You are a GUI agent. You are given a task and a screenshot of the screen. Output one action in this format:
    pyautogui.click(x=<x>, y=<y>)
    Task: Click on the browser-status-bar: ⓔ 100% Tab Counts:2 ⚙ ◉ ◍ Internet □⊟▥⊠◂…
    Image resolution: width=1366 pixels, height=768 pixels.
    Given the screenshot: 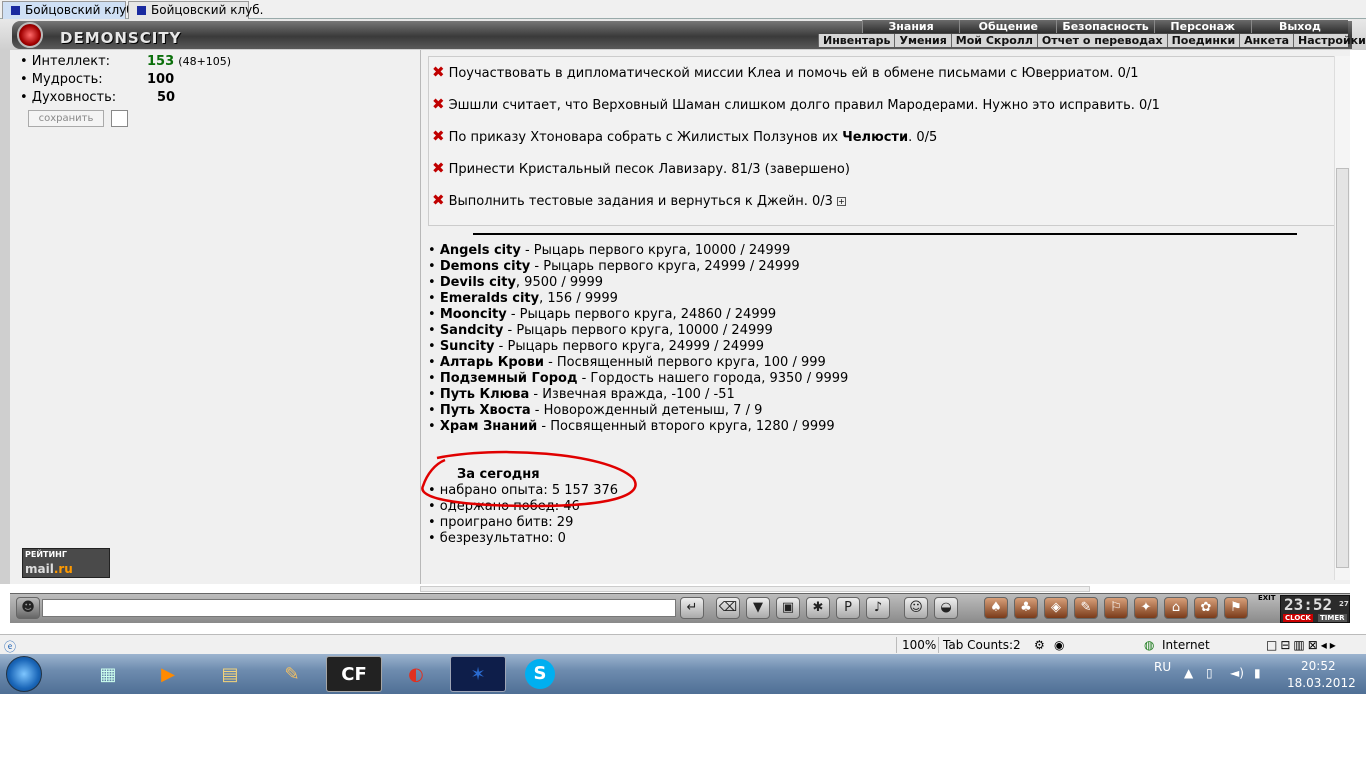 What is the action you would take?
    pyautogui.click(x=683, y=644)
    